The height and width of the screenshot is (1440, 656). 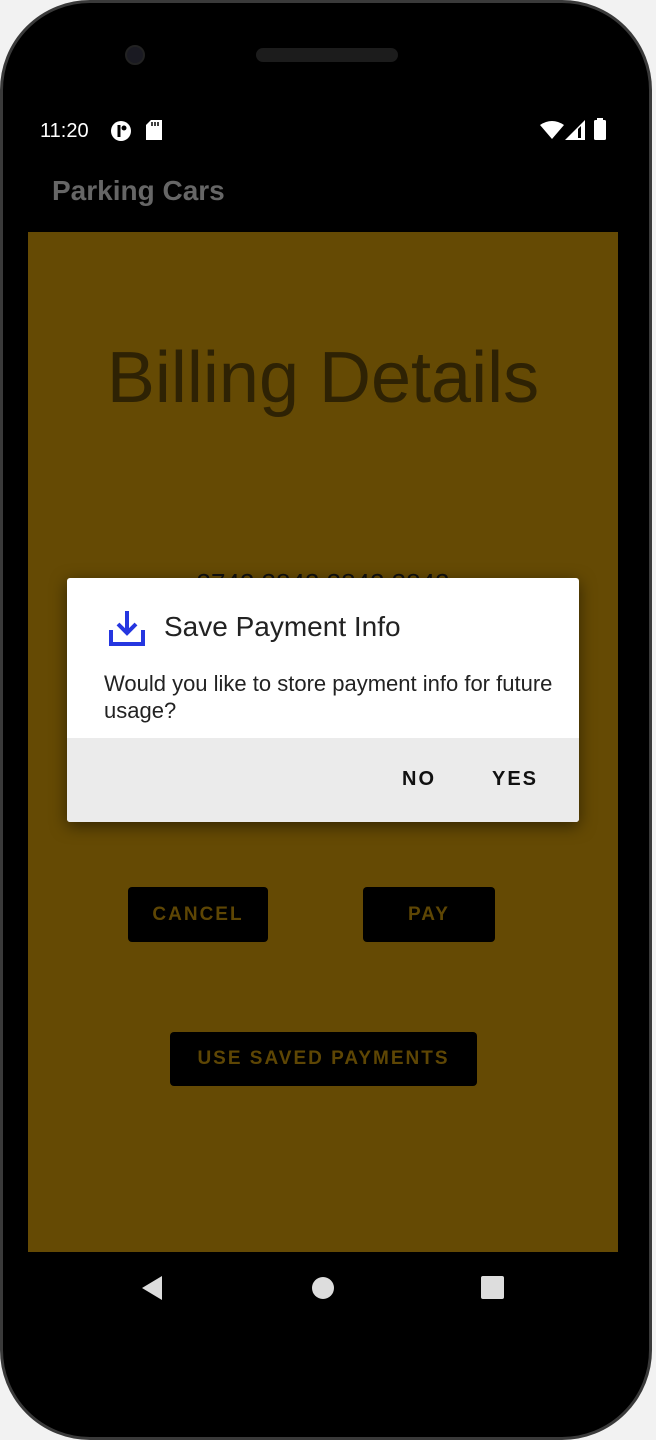 I want to click on data-saver-icon, so click(x=121, y=131).